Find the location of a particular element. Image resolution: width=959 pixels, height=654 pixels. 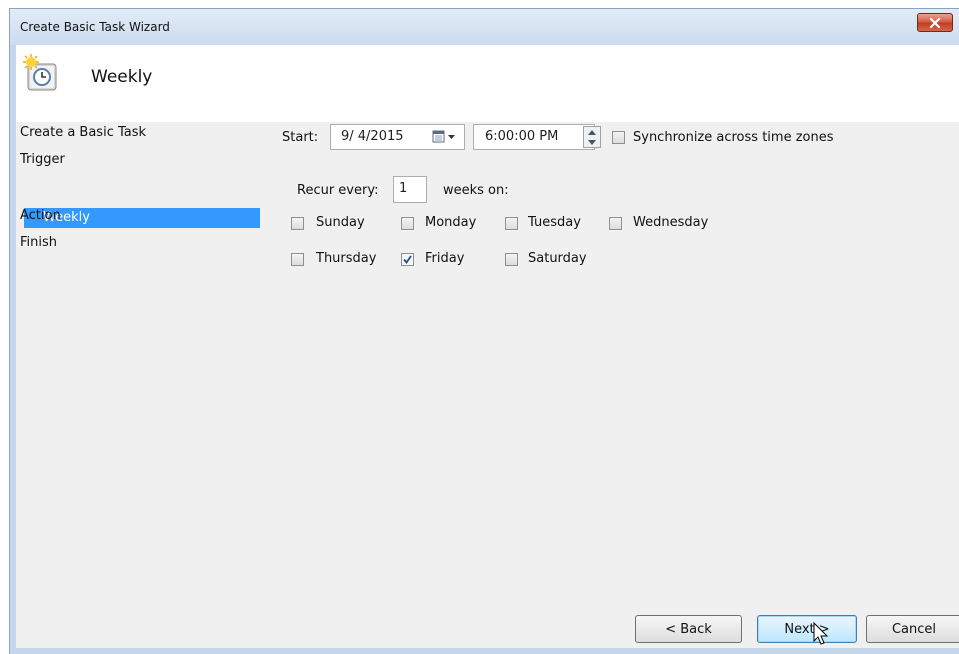

nav-item-trigger: Trigger is located at coordinates (42, 160).